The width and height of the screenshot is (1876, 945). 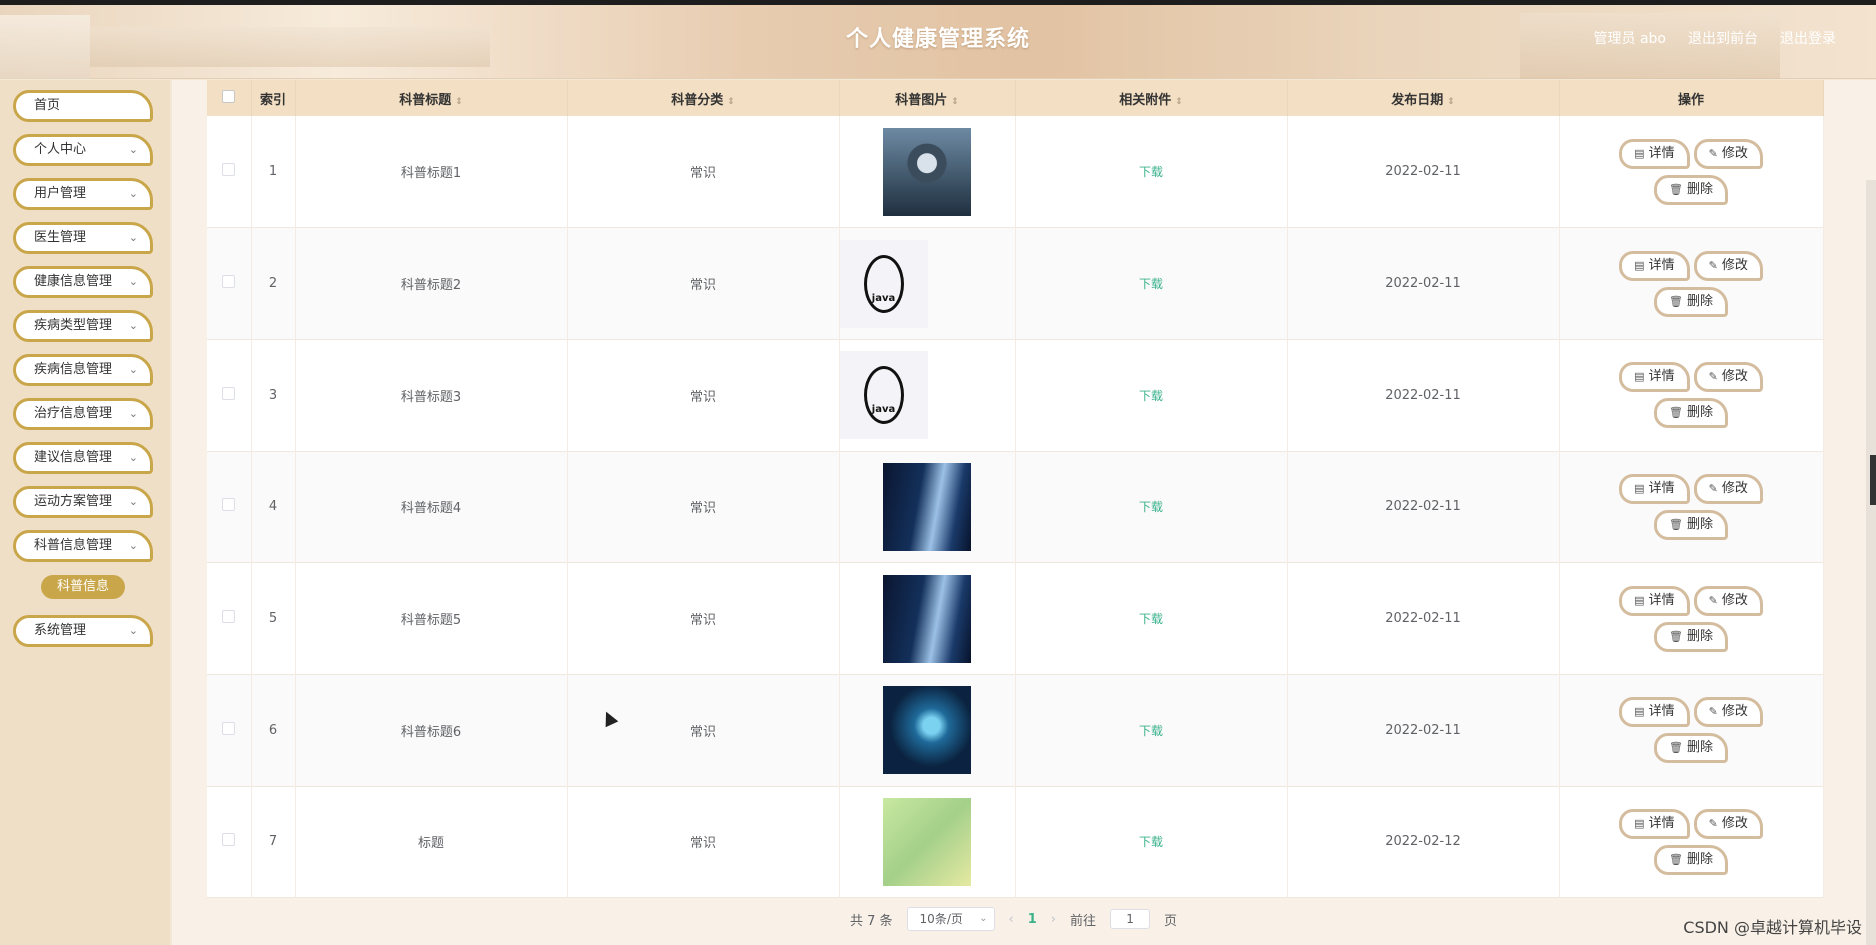 What do you see at coordinates (83, 326) in the screenshot?
I see `sidebar-item-disease-type: 疾病类型管理 ⌄` at bounding box center [83, 326].